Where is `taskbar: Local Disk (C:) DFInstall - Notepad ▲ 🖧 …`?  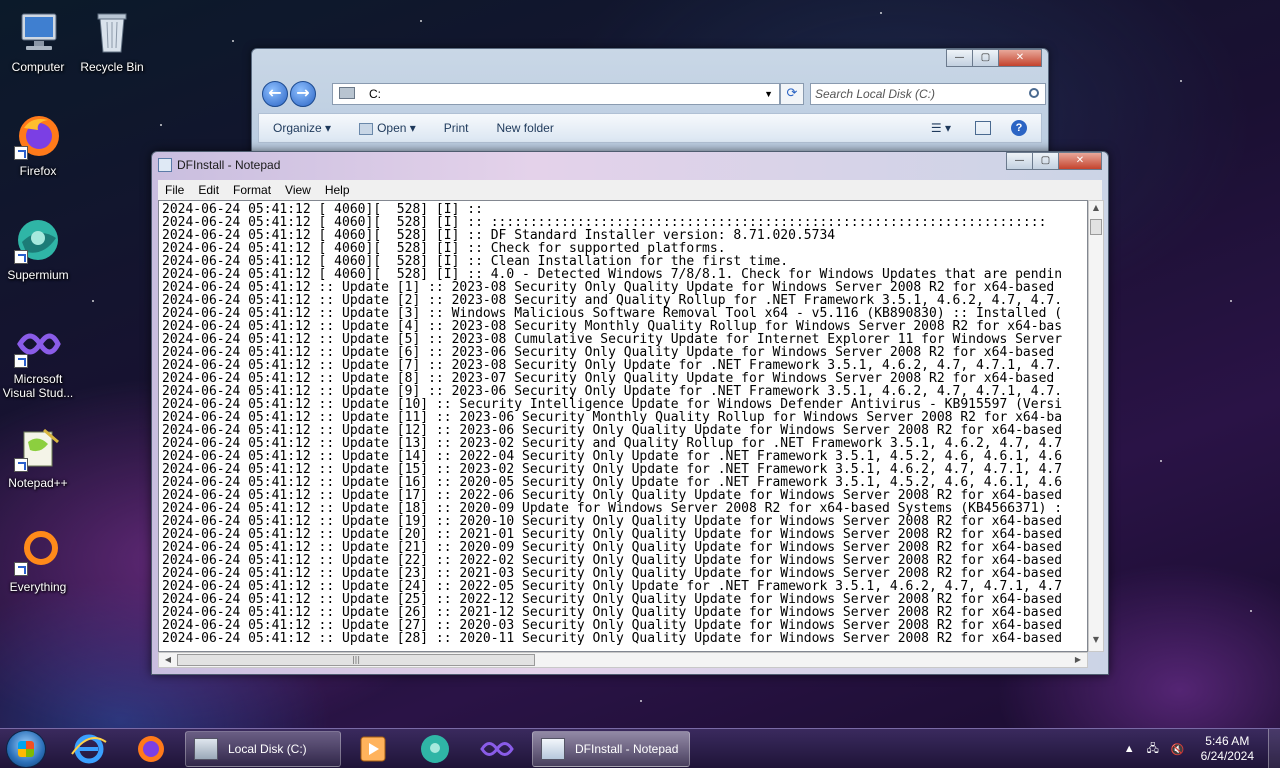
taskbar: Local Disk (C:) DFInstall - Notepad ▲ 🖧 … is located at coordinates (640, 748).